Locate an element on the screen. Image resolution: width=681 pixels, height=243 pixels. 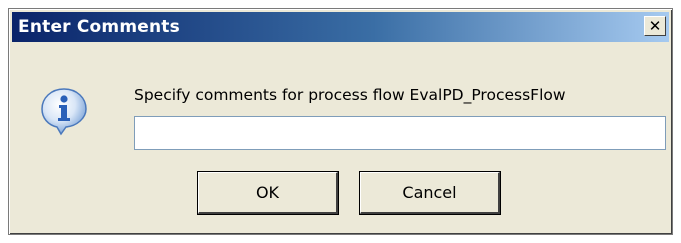
cancel-button: Cancel is located at coordinates (430, 193).